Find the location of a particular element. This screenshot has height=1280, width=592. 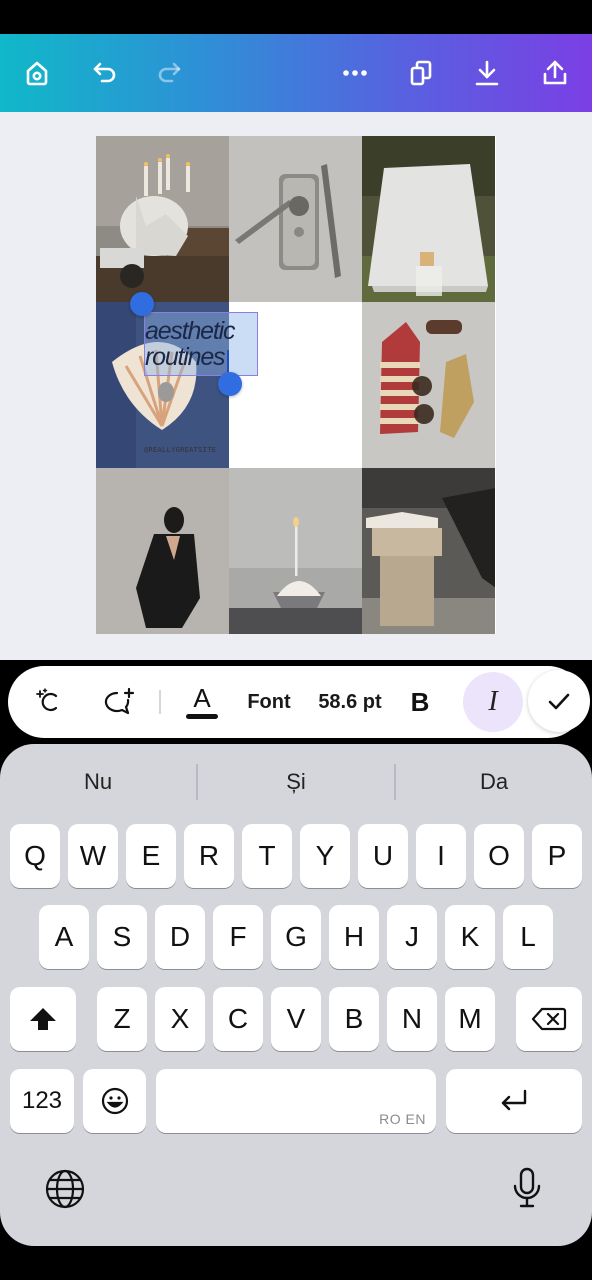

globe-icon is located at coordinates (65, 1189).